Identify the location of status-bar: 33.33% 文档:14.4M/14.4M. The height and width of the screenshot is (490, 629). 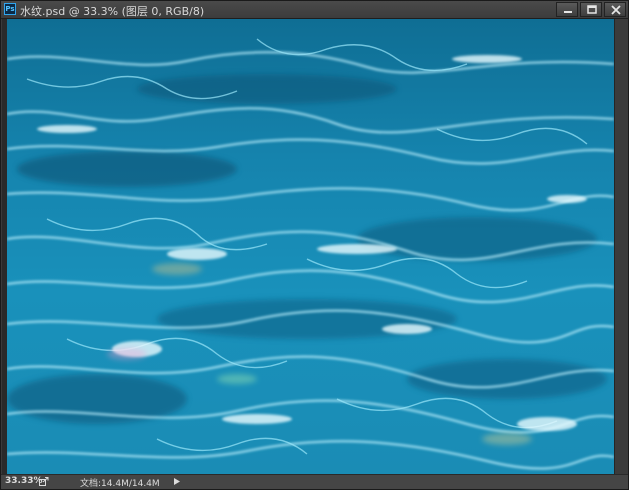
(314, 481).